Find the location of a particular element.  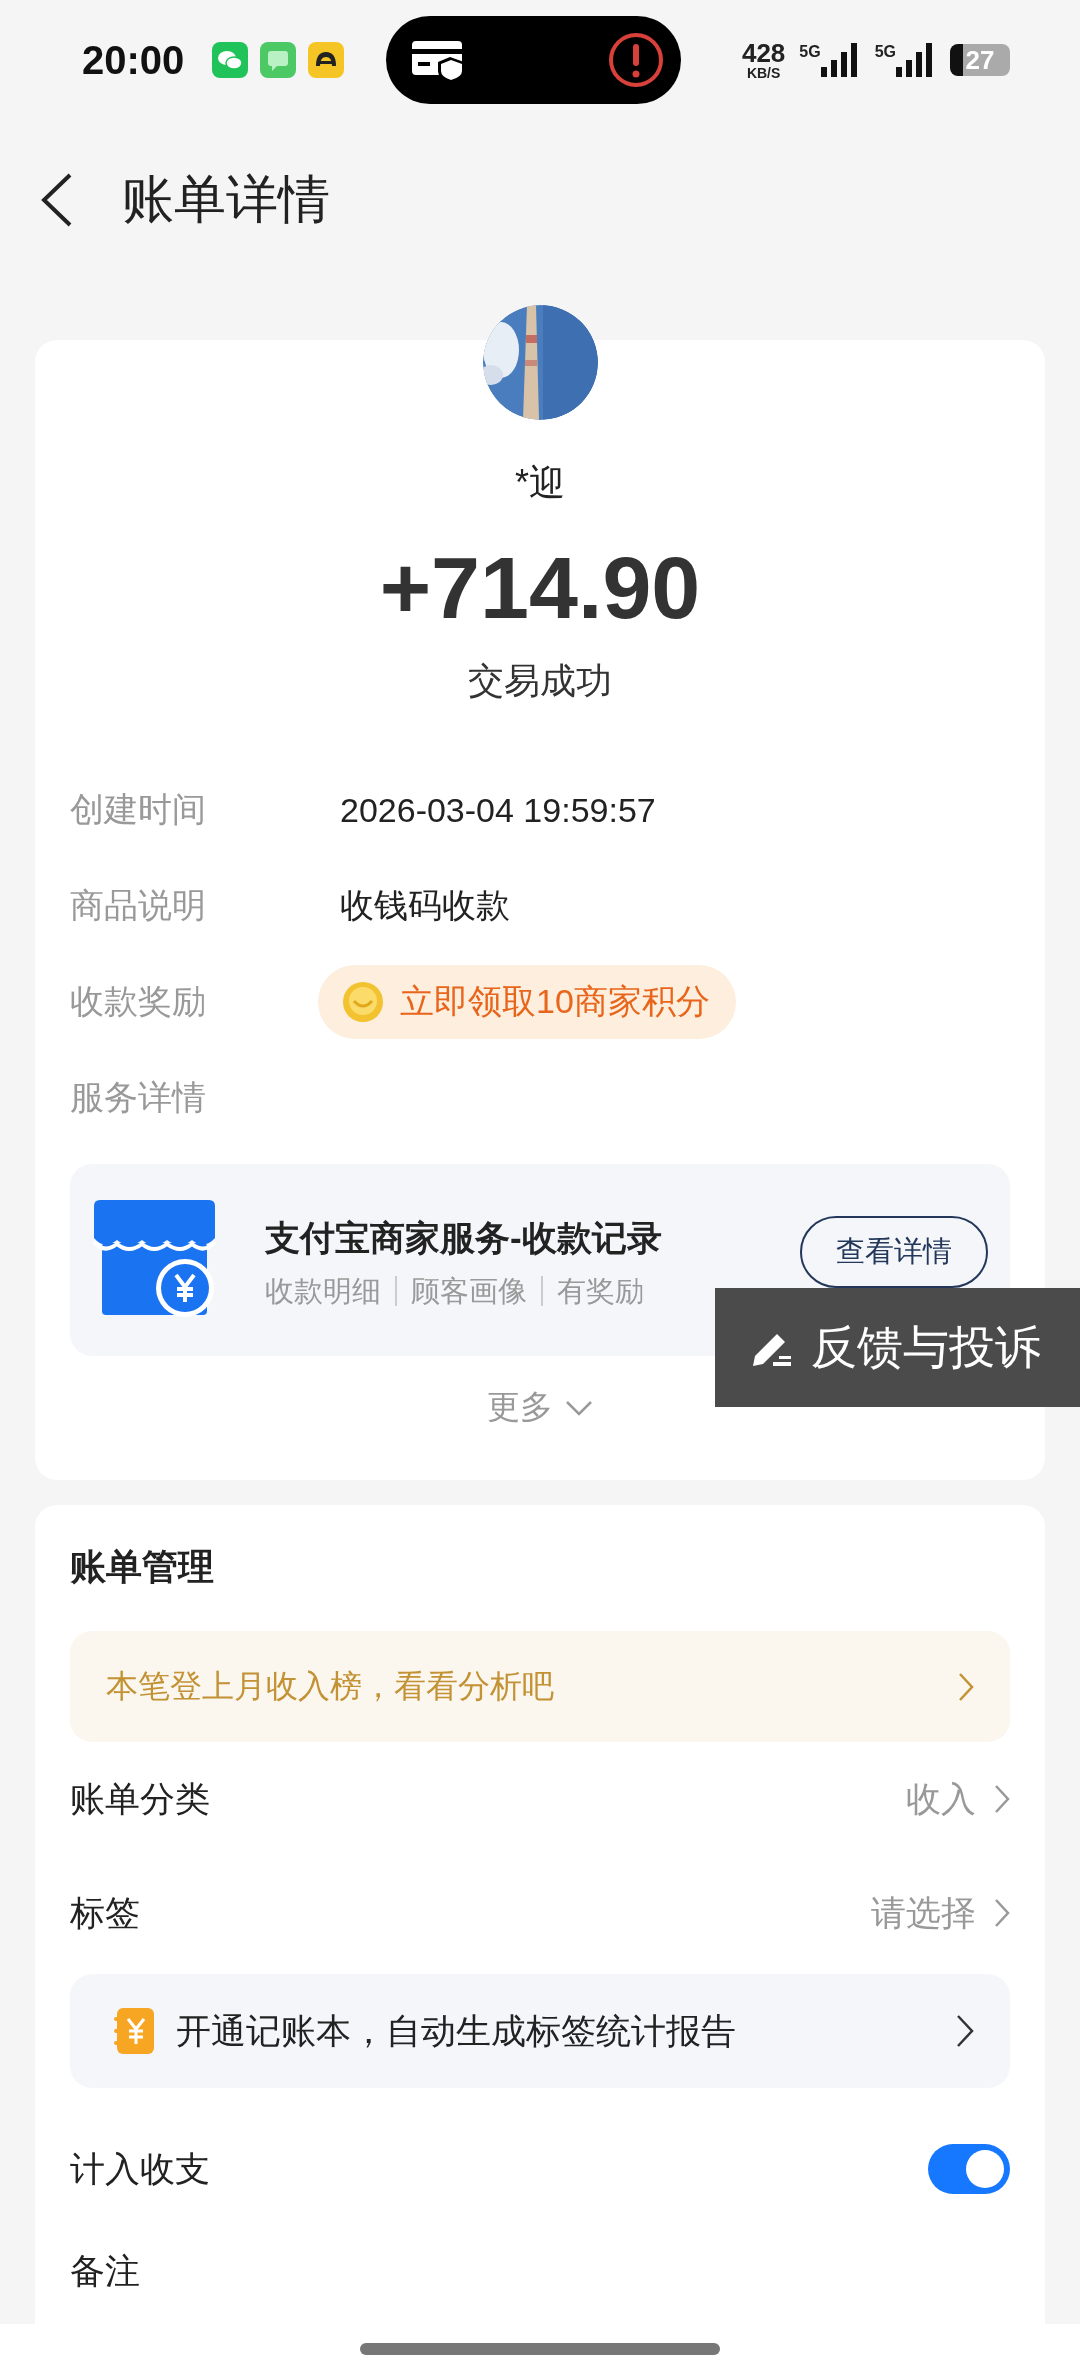

setting-value: 请选择 is located at coordinates (923, 1912).